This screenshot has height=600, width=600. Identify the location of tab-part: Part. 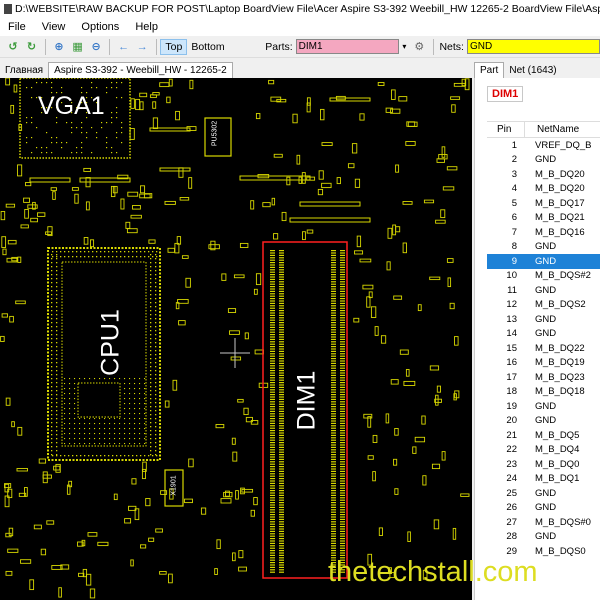
(489, 70).